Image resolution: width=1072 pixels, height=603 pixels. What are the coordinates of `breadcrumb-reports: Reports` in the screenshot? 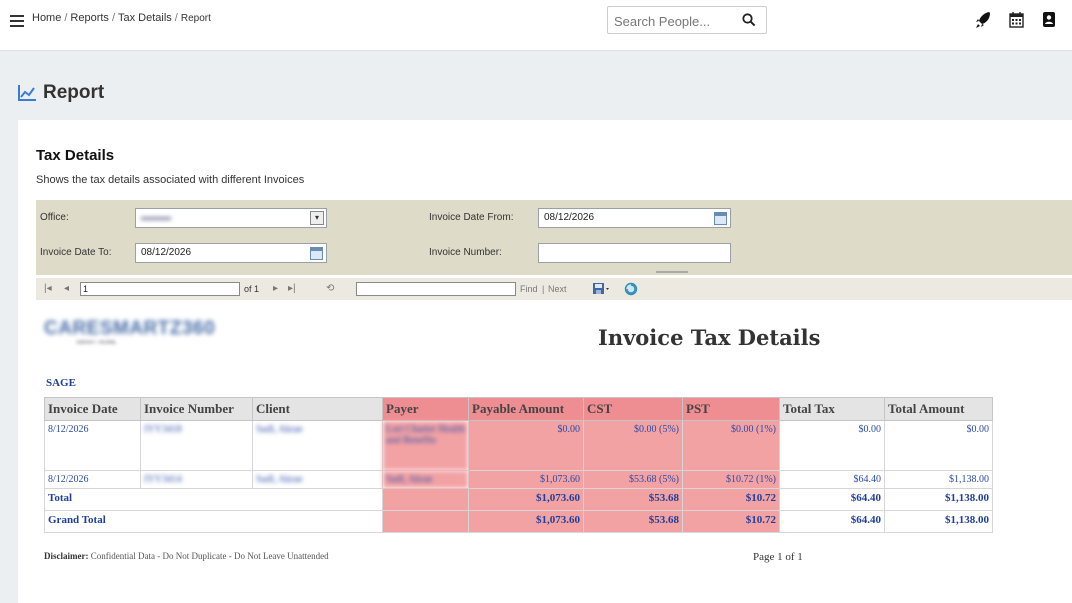 It's located at (89, 18).